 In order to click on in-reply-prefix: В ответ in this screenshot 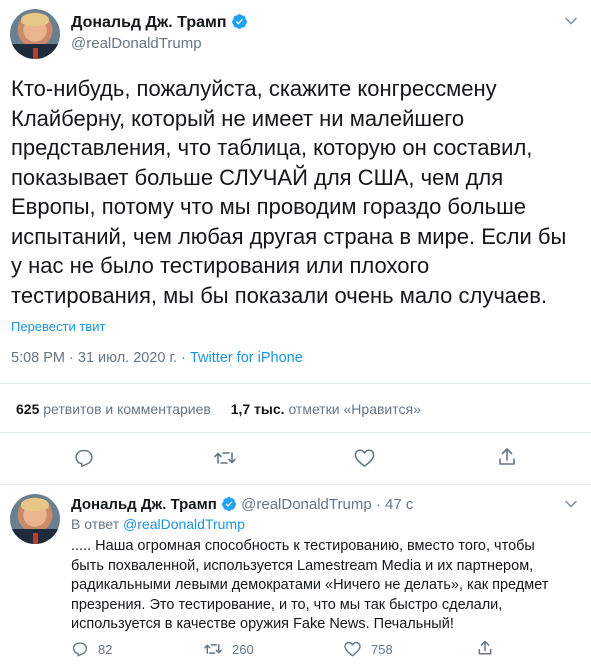, I will do `click(97, 524)`.